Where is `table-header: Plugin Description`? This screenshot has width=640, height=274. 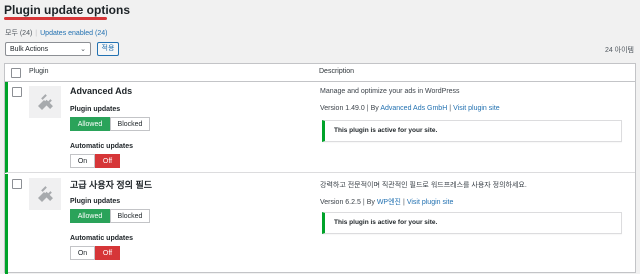
table-header: Plugin Description is located at coordinates (320, 73).